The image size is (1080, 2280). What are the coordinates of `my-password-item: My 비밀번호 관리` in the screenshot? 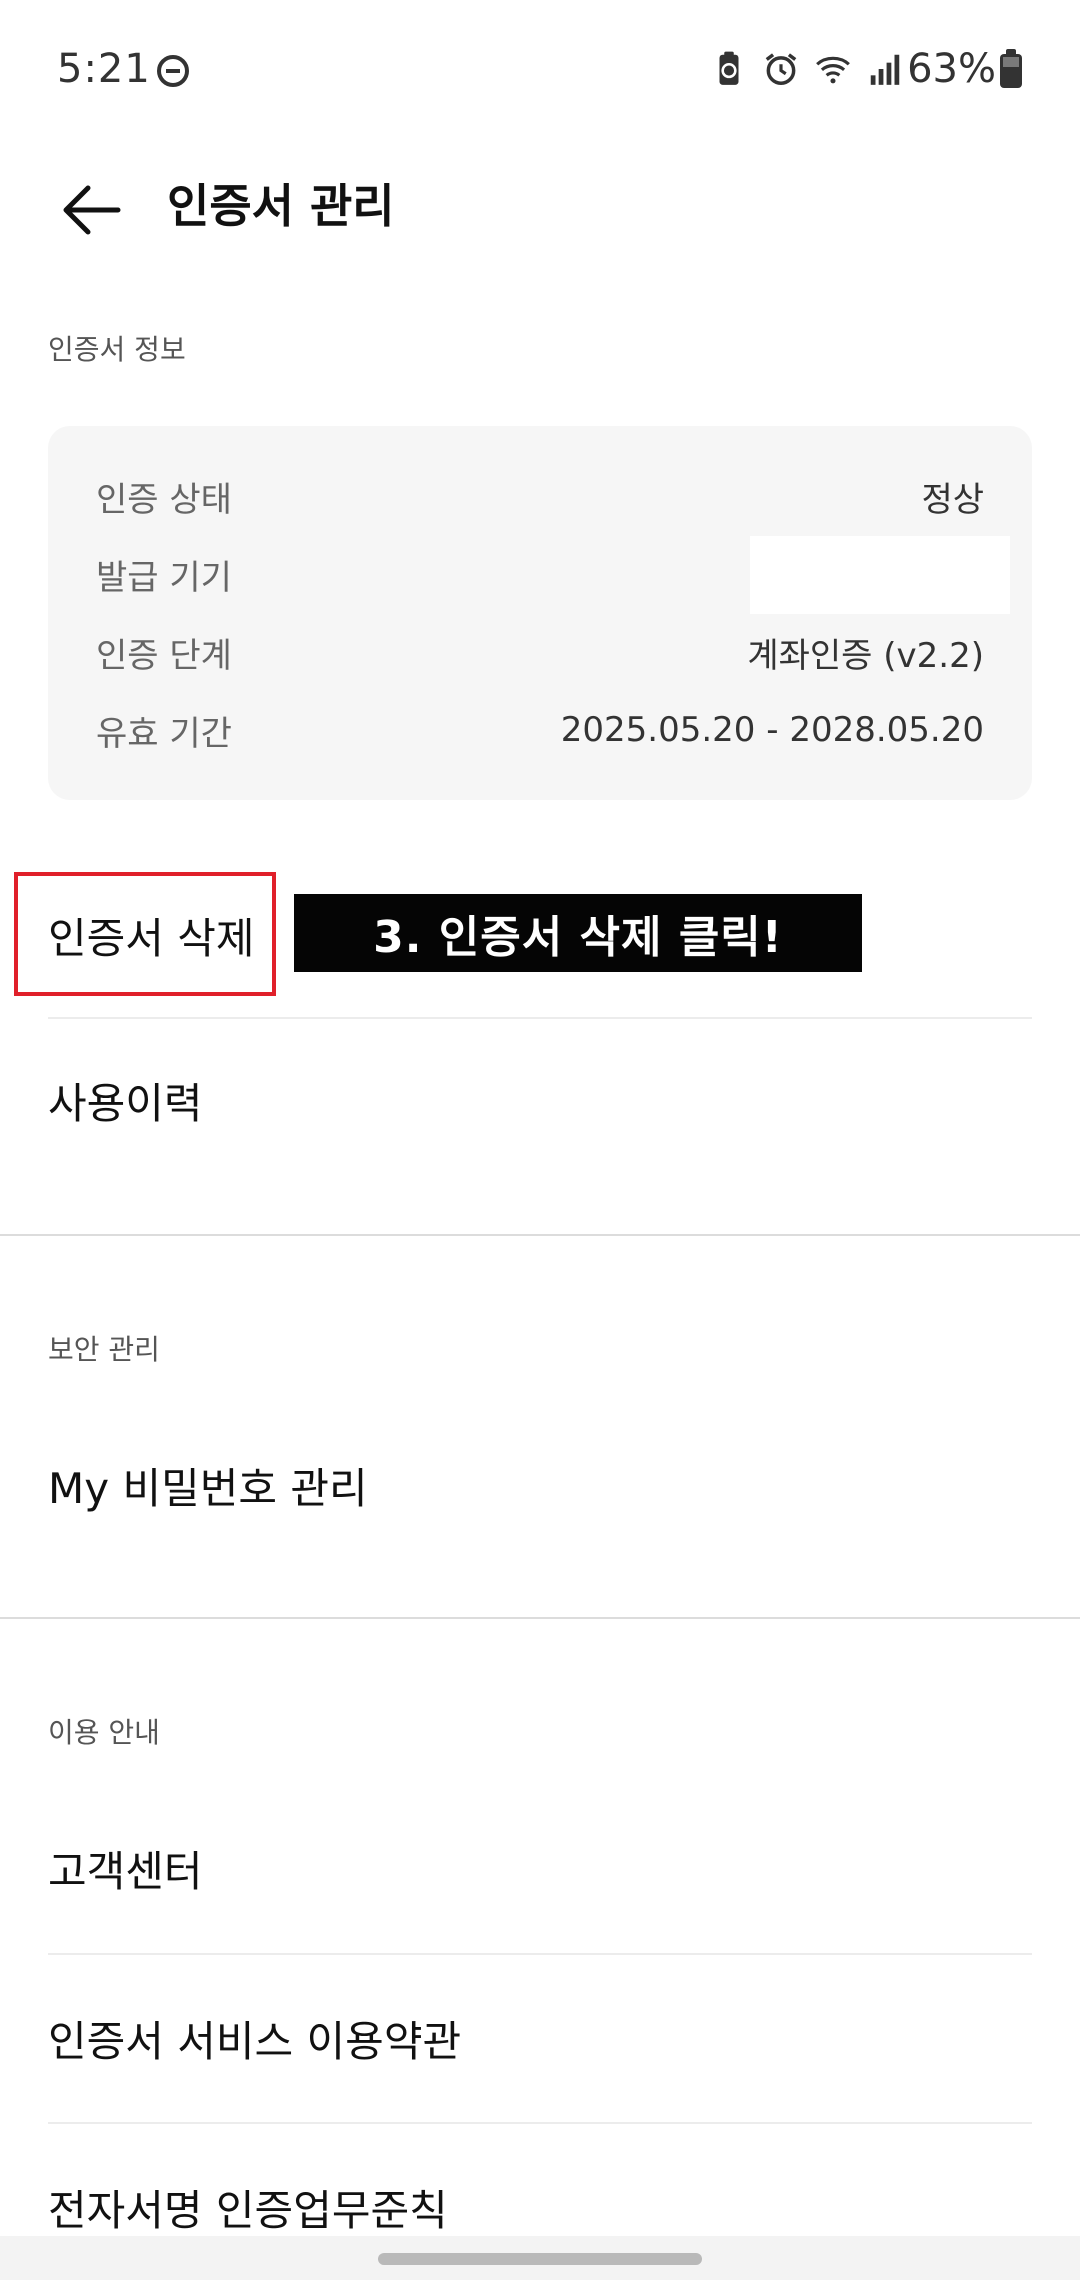 It's located at (540, 1485).